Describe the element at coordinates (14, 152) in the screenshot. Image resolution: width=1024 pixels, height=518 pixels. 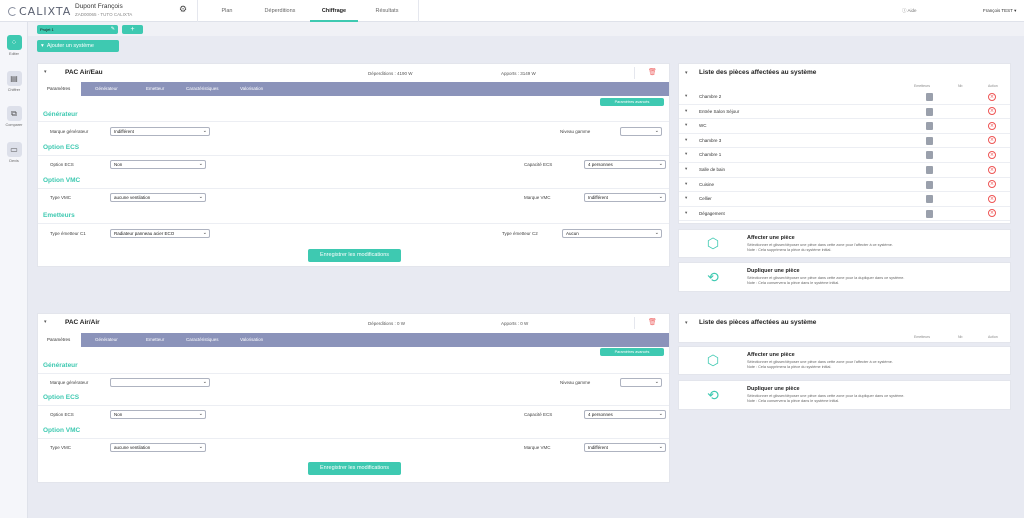
I see `sidebar-item-devis: ▭ Devis` at that location.